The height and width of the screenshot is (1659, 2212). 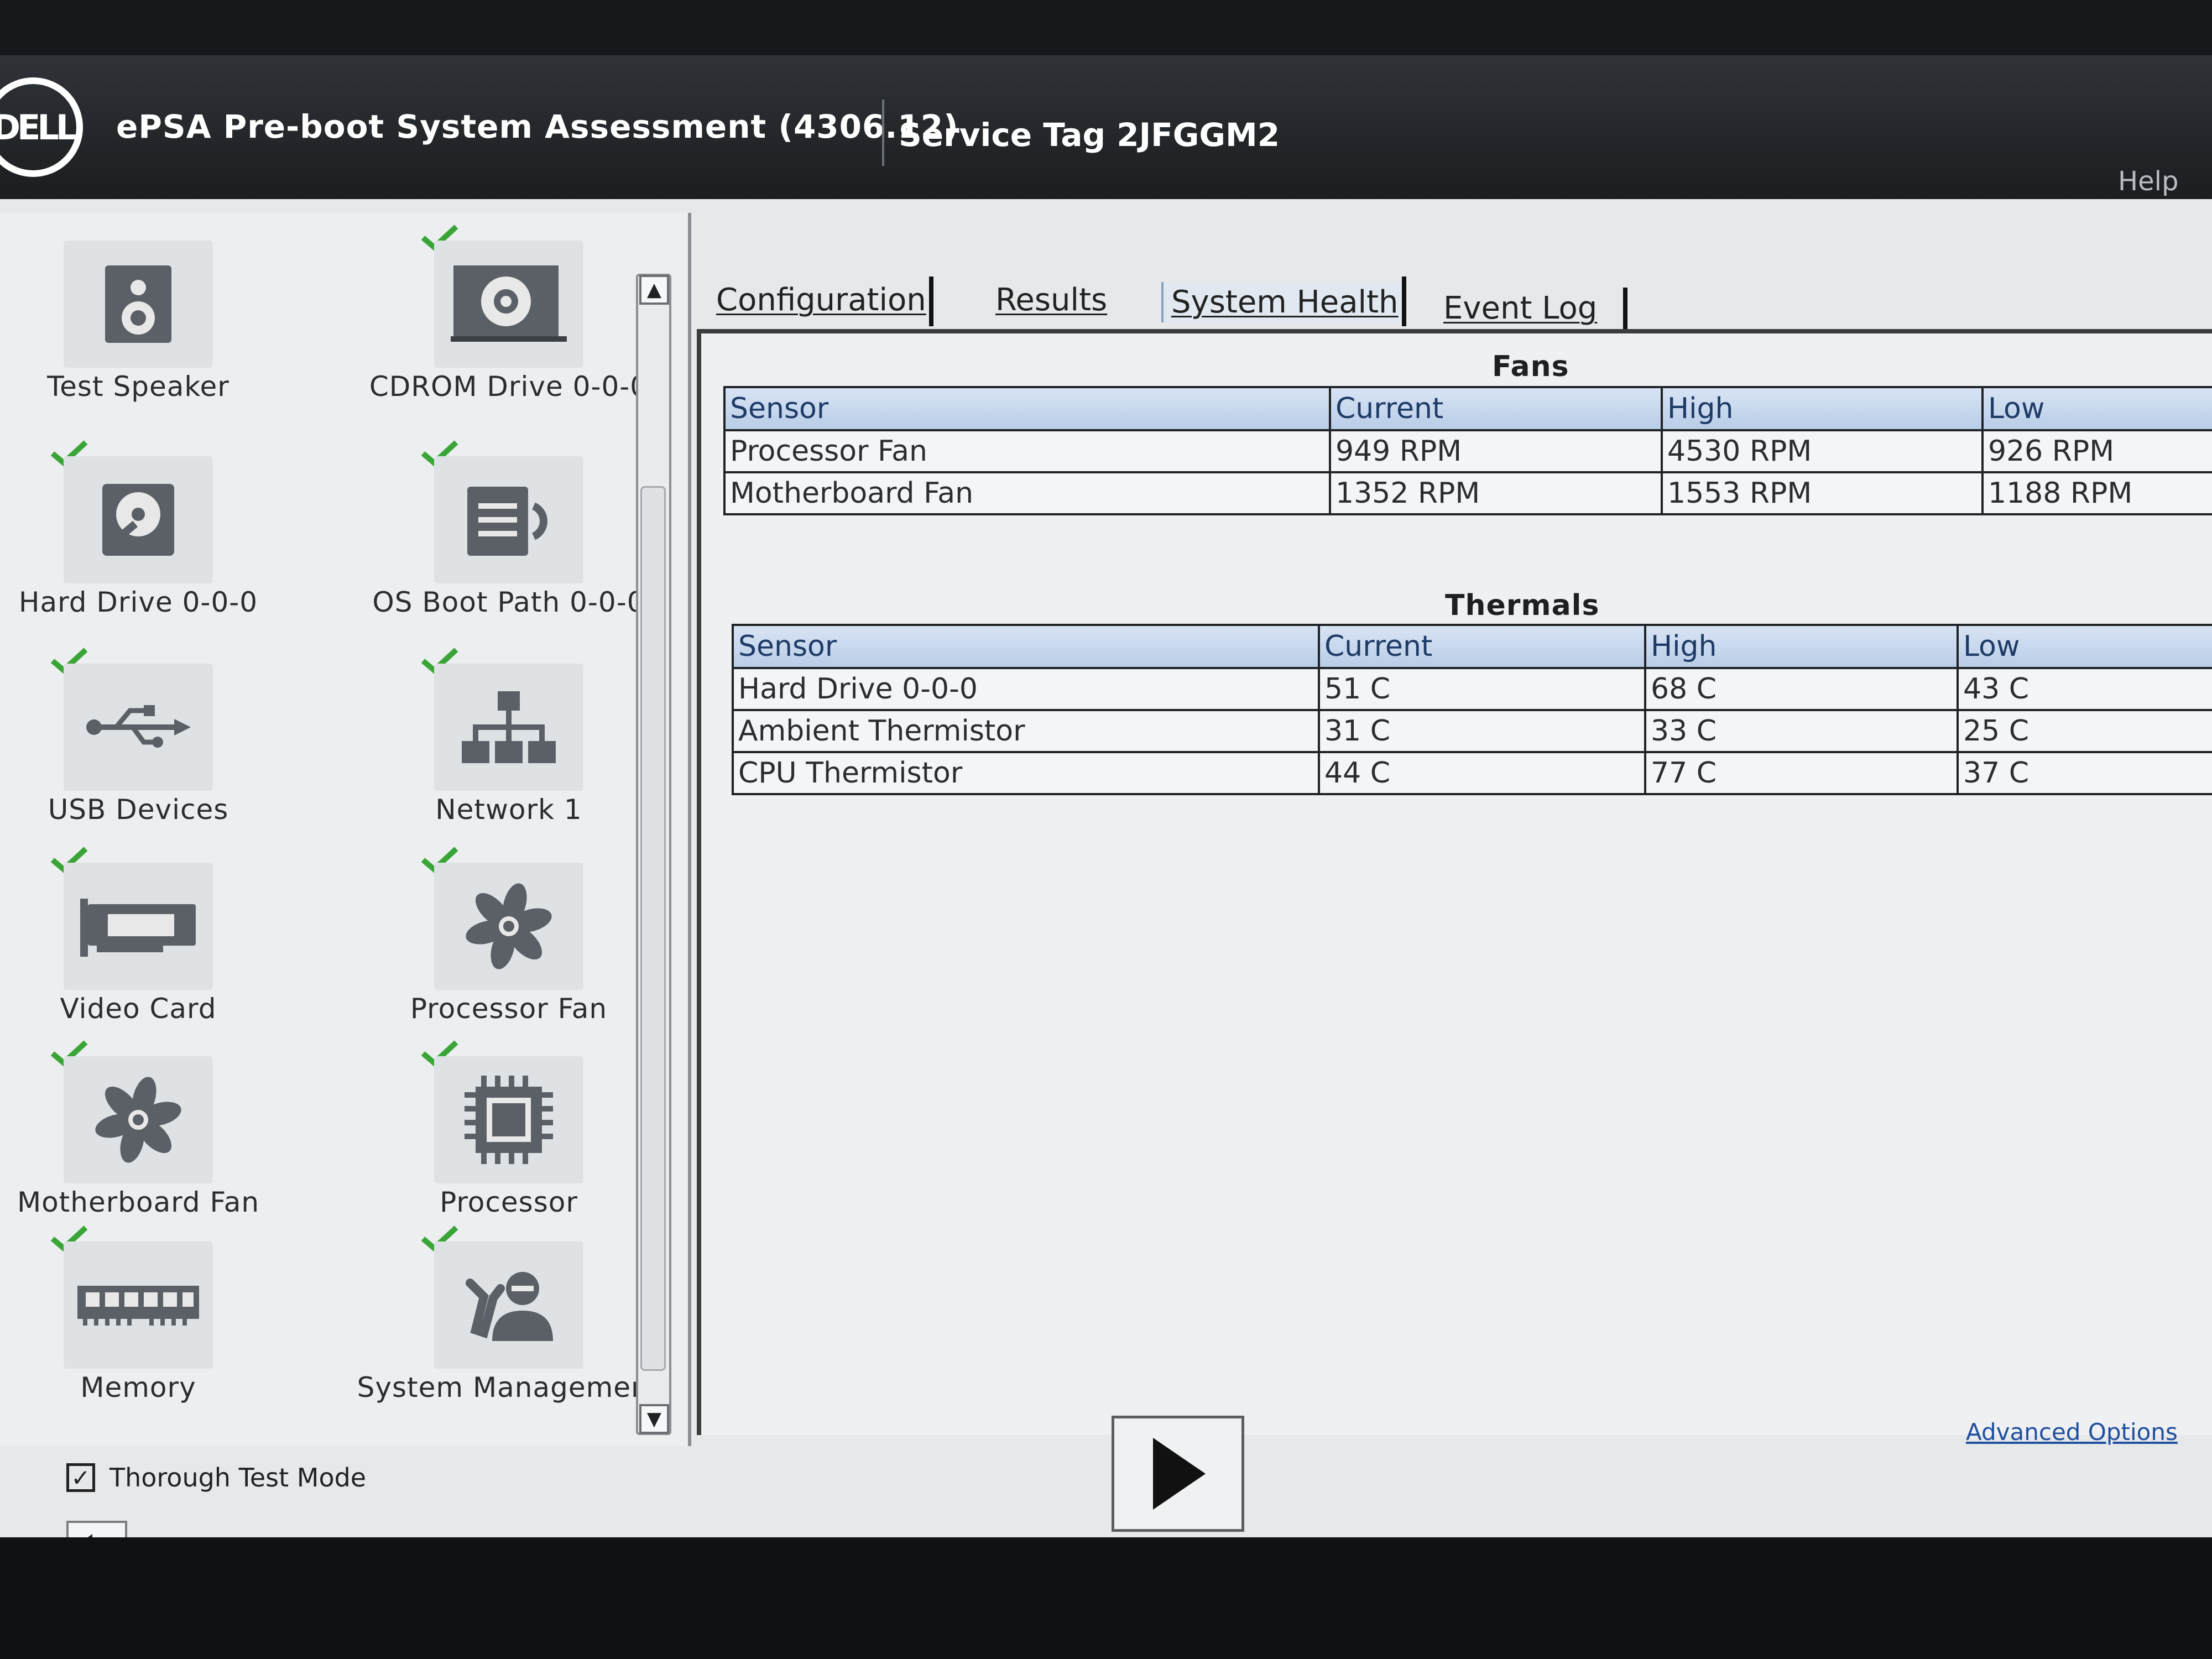 I want to click on table-row: Processor Fan 949 RPM 4530 RPM 926 RPM, so click(x=1468, y=451).